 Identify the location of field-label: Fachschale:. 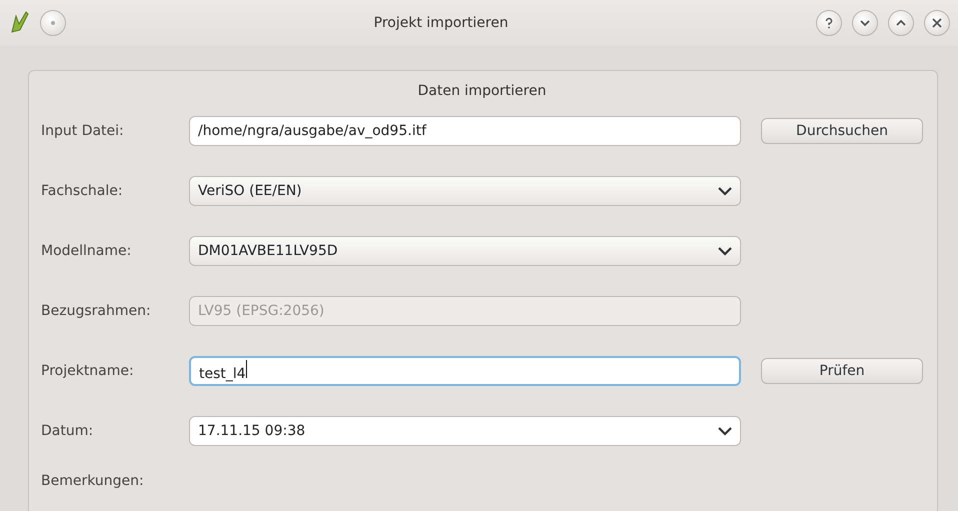
(82, 191).